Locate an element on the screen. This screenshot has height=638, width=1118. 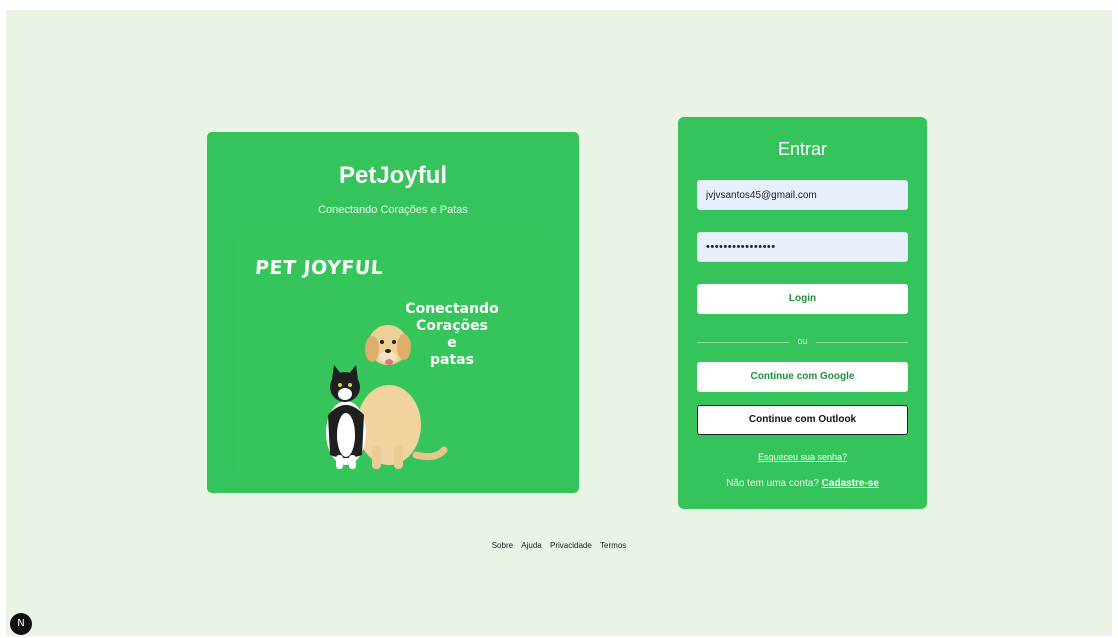
signup-prompt: Não tem uma conta? Cadastre-se is located at coordinates (802, 483).